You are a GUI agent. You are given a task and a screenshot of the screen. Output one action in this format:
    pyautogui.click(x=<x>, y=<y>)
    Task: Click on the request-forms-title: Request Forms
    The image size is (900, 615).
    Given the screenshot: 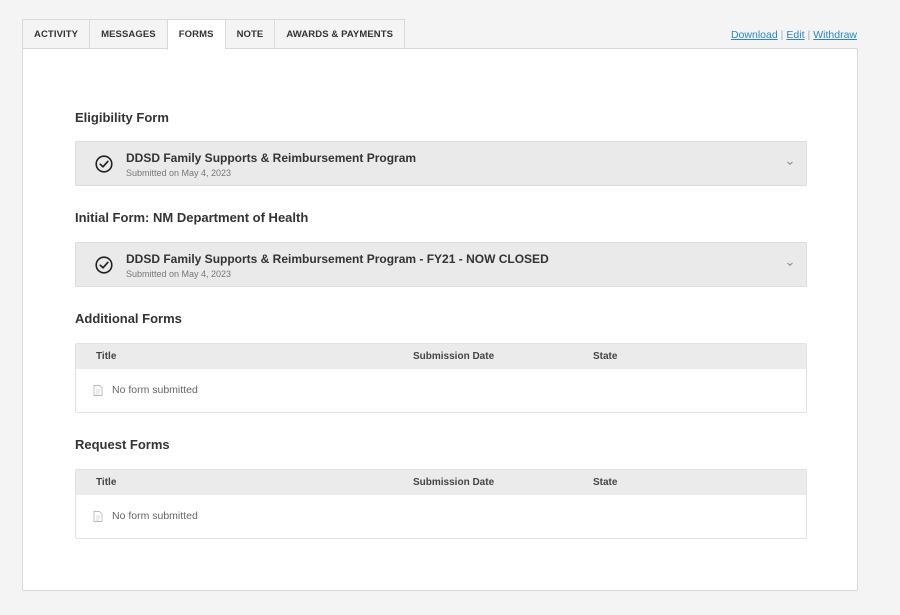 What is the action you would take?
    pyautogui.click(x=122, y=444)
    